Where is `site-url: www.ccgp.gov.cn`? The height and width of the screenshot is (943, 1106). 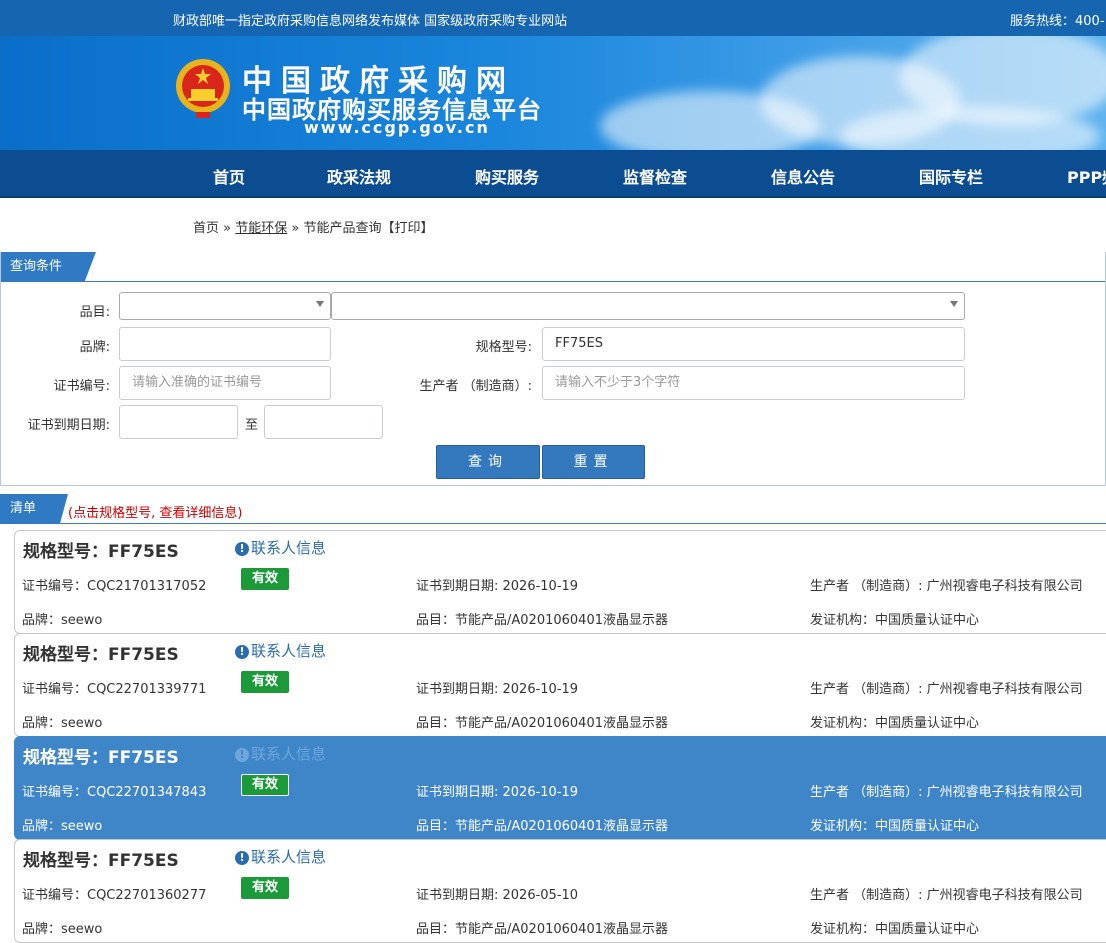
site-url: www.ccgp.gov.cn is located at coordinates (397, 127).